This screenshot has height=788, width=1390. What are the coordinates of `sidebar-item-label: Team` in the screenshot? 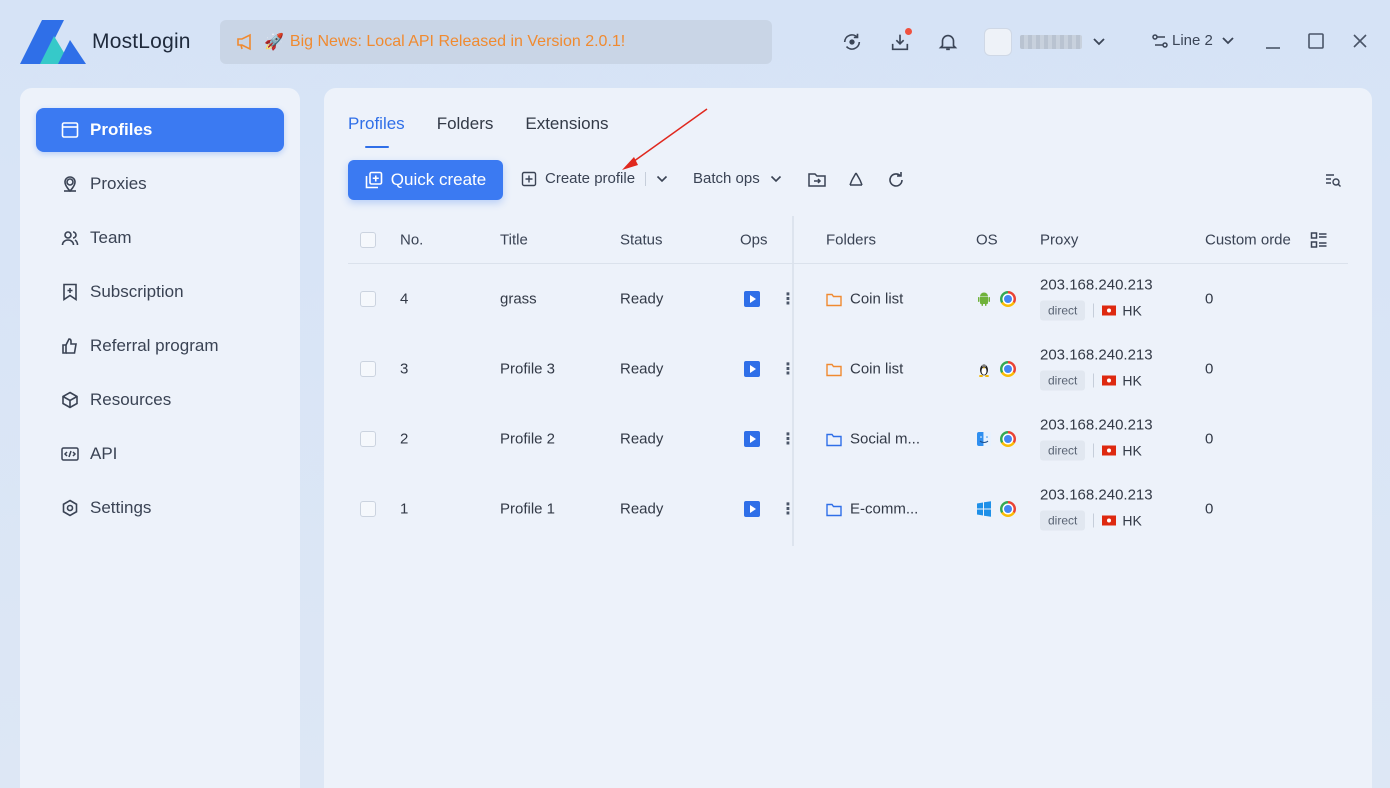 It's located at (111, 237).